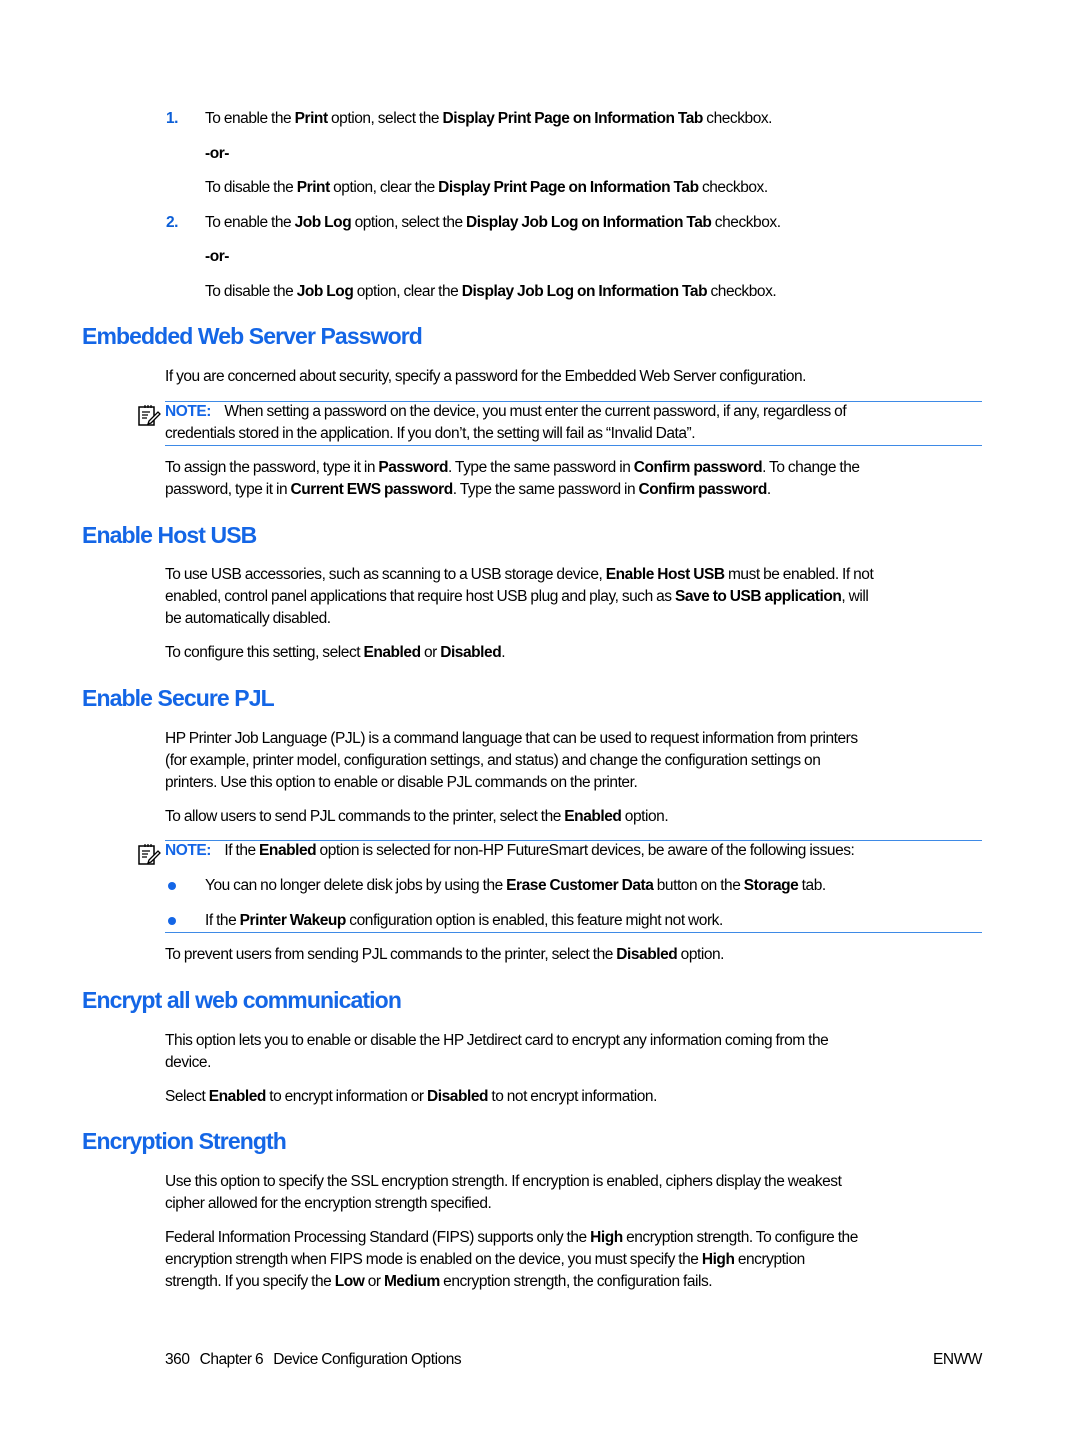 This screenshot has height=1437, width=1080. What do you see at coordinates (413, 467) in the screenshot?
I see `emphasized-term: Password` at bounding box center [413, 467].